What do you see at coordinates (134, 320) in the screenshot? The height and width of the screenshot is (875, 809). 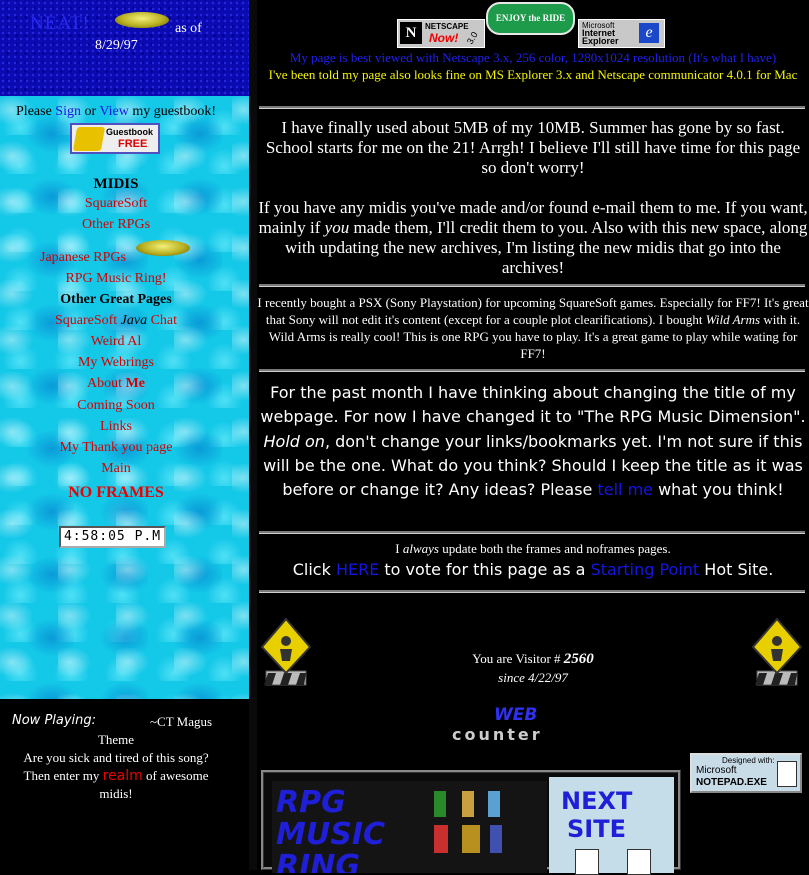 I see `chat-label-java: Java` at bounding box center [134, 320].